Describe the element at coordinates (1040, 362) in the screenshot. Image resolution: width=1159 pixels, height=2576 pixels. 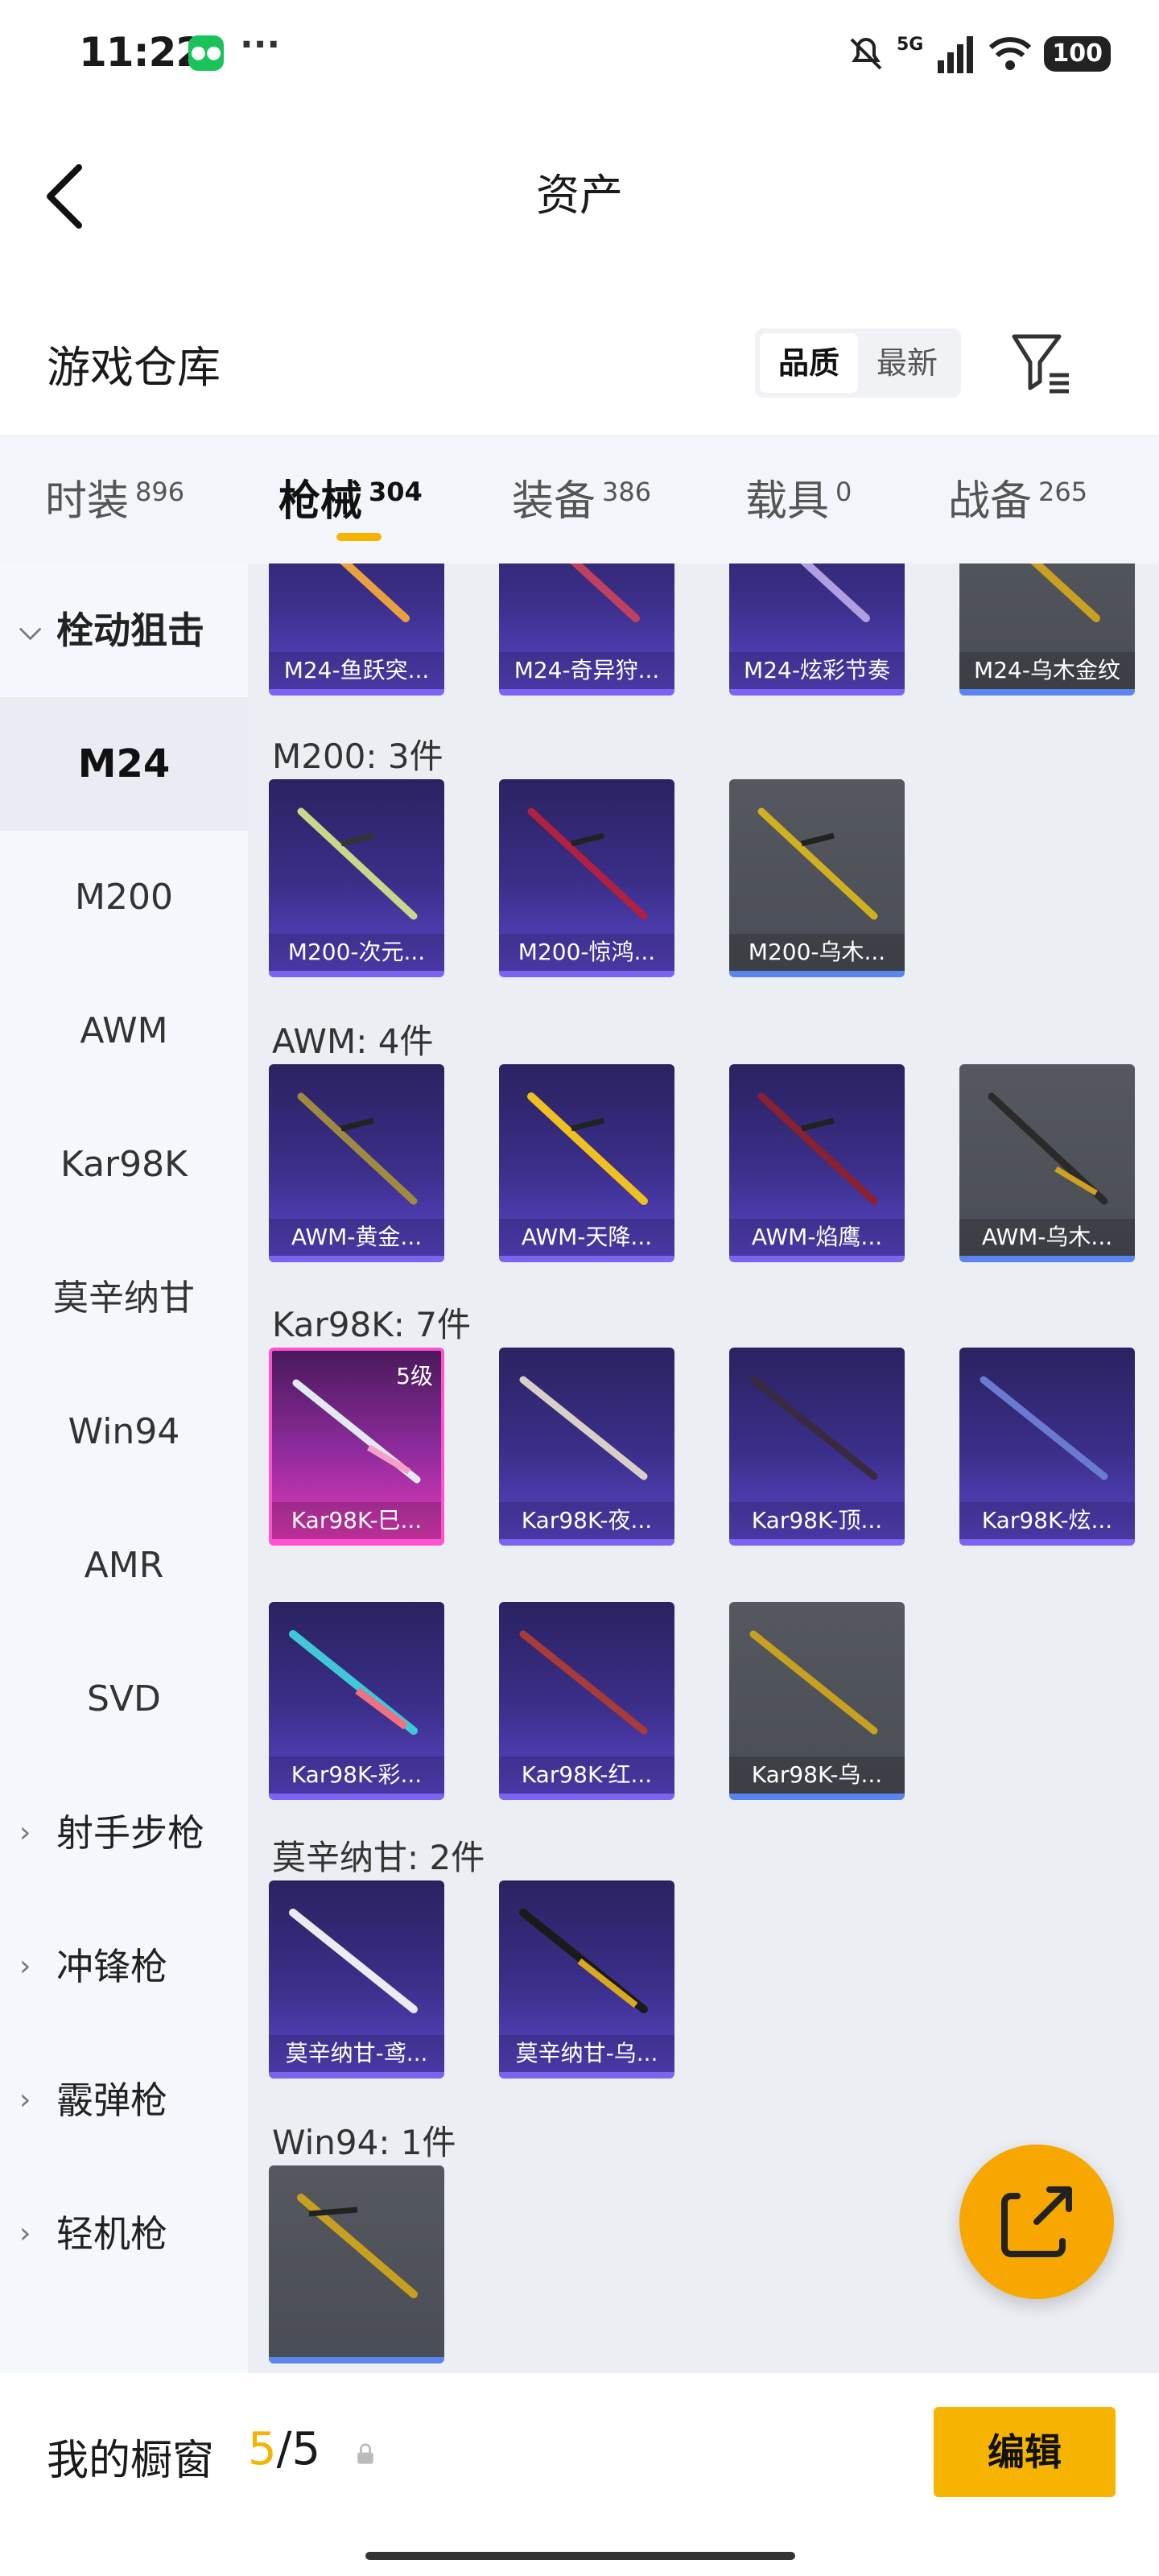
I see `filter-icon` at that location.